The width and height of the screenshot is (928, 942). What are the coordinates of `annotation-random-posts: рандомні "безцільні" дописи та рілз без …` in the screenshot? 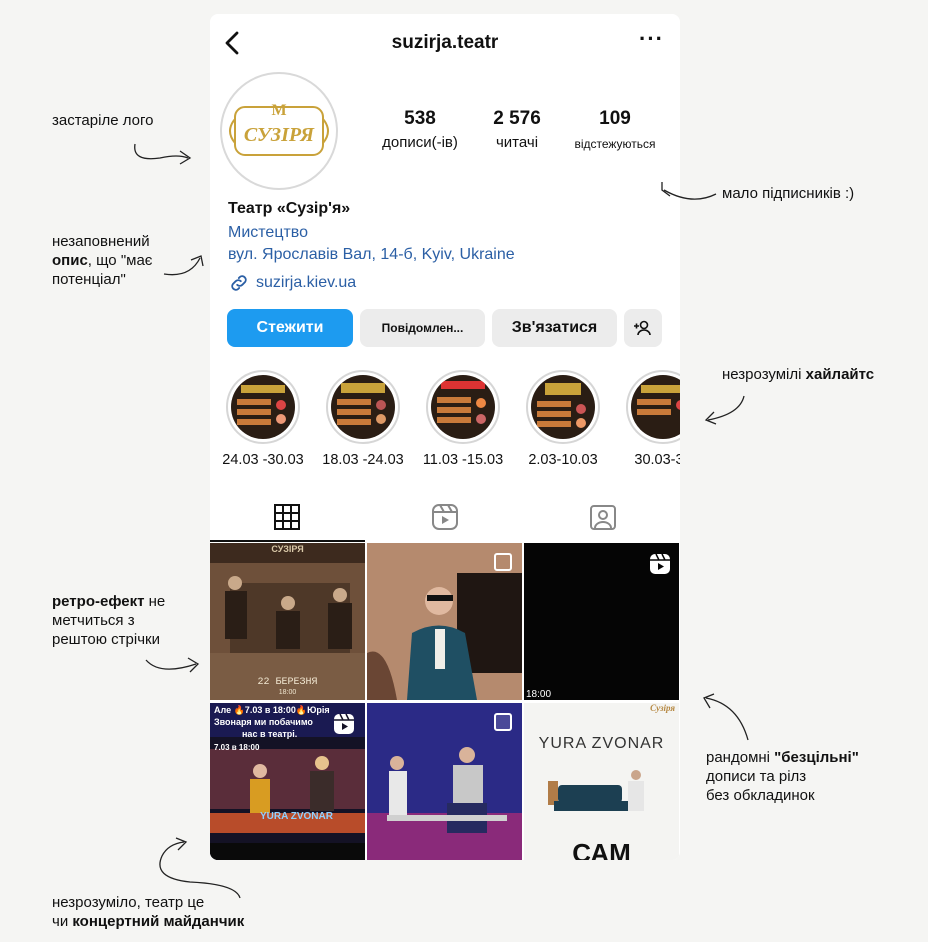 It's located at (782, 776).